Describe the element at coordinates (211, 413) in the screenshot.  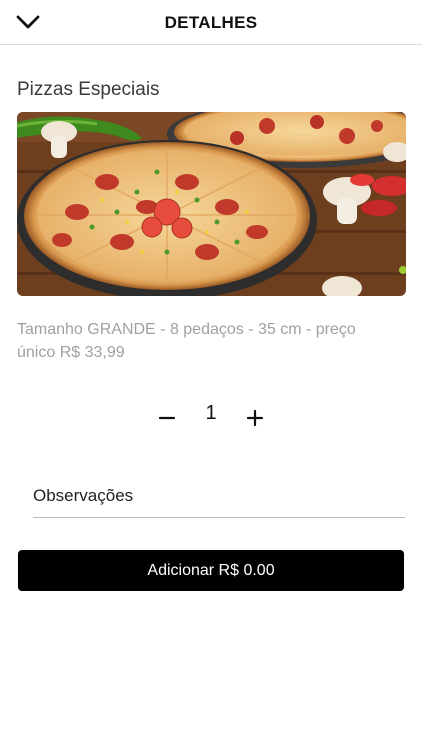
I see `quantity-value: 1` at that location.